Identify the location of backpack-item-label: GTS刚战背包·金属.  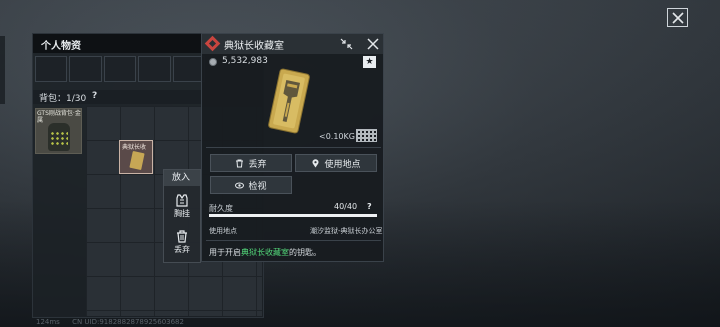
(59, 117).